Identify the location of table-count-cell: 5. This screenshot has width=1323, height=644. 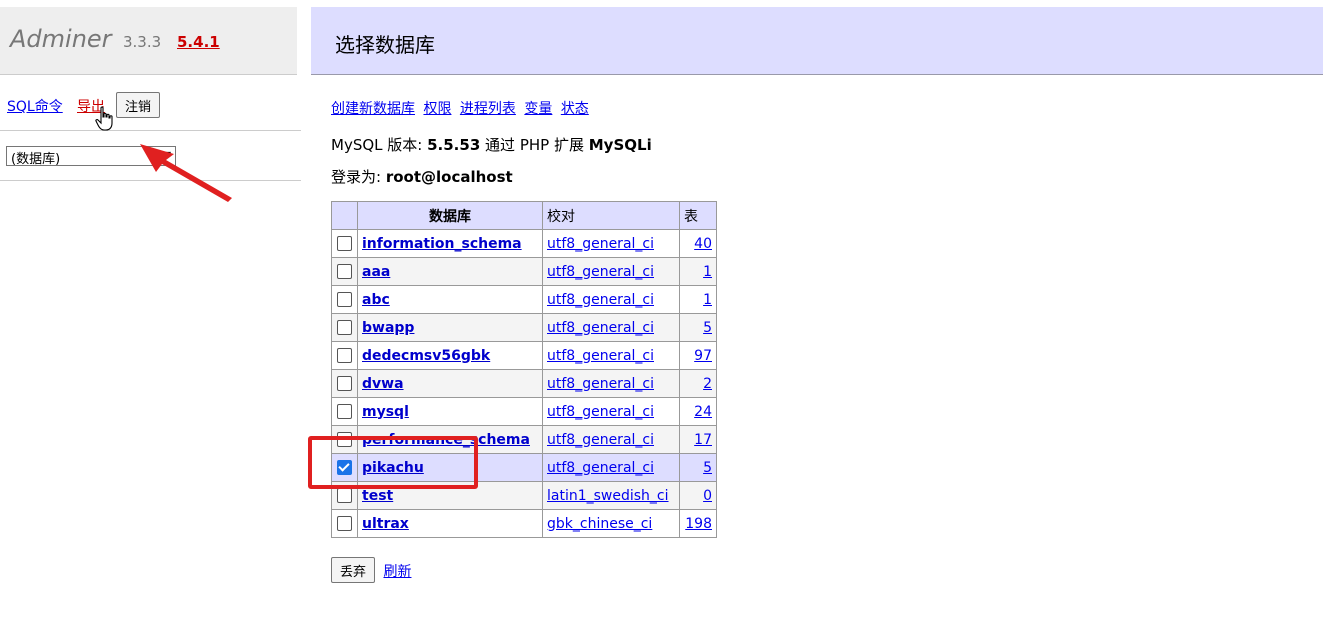
(698, 467).